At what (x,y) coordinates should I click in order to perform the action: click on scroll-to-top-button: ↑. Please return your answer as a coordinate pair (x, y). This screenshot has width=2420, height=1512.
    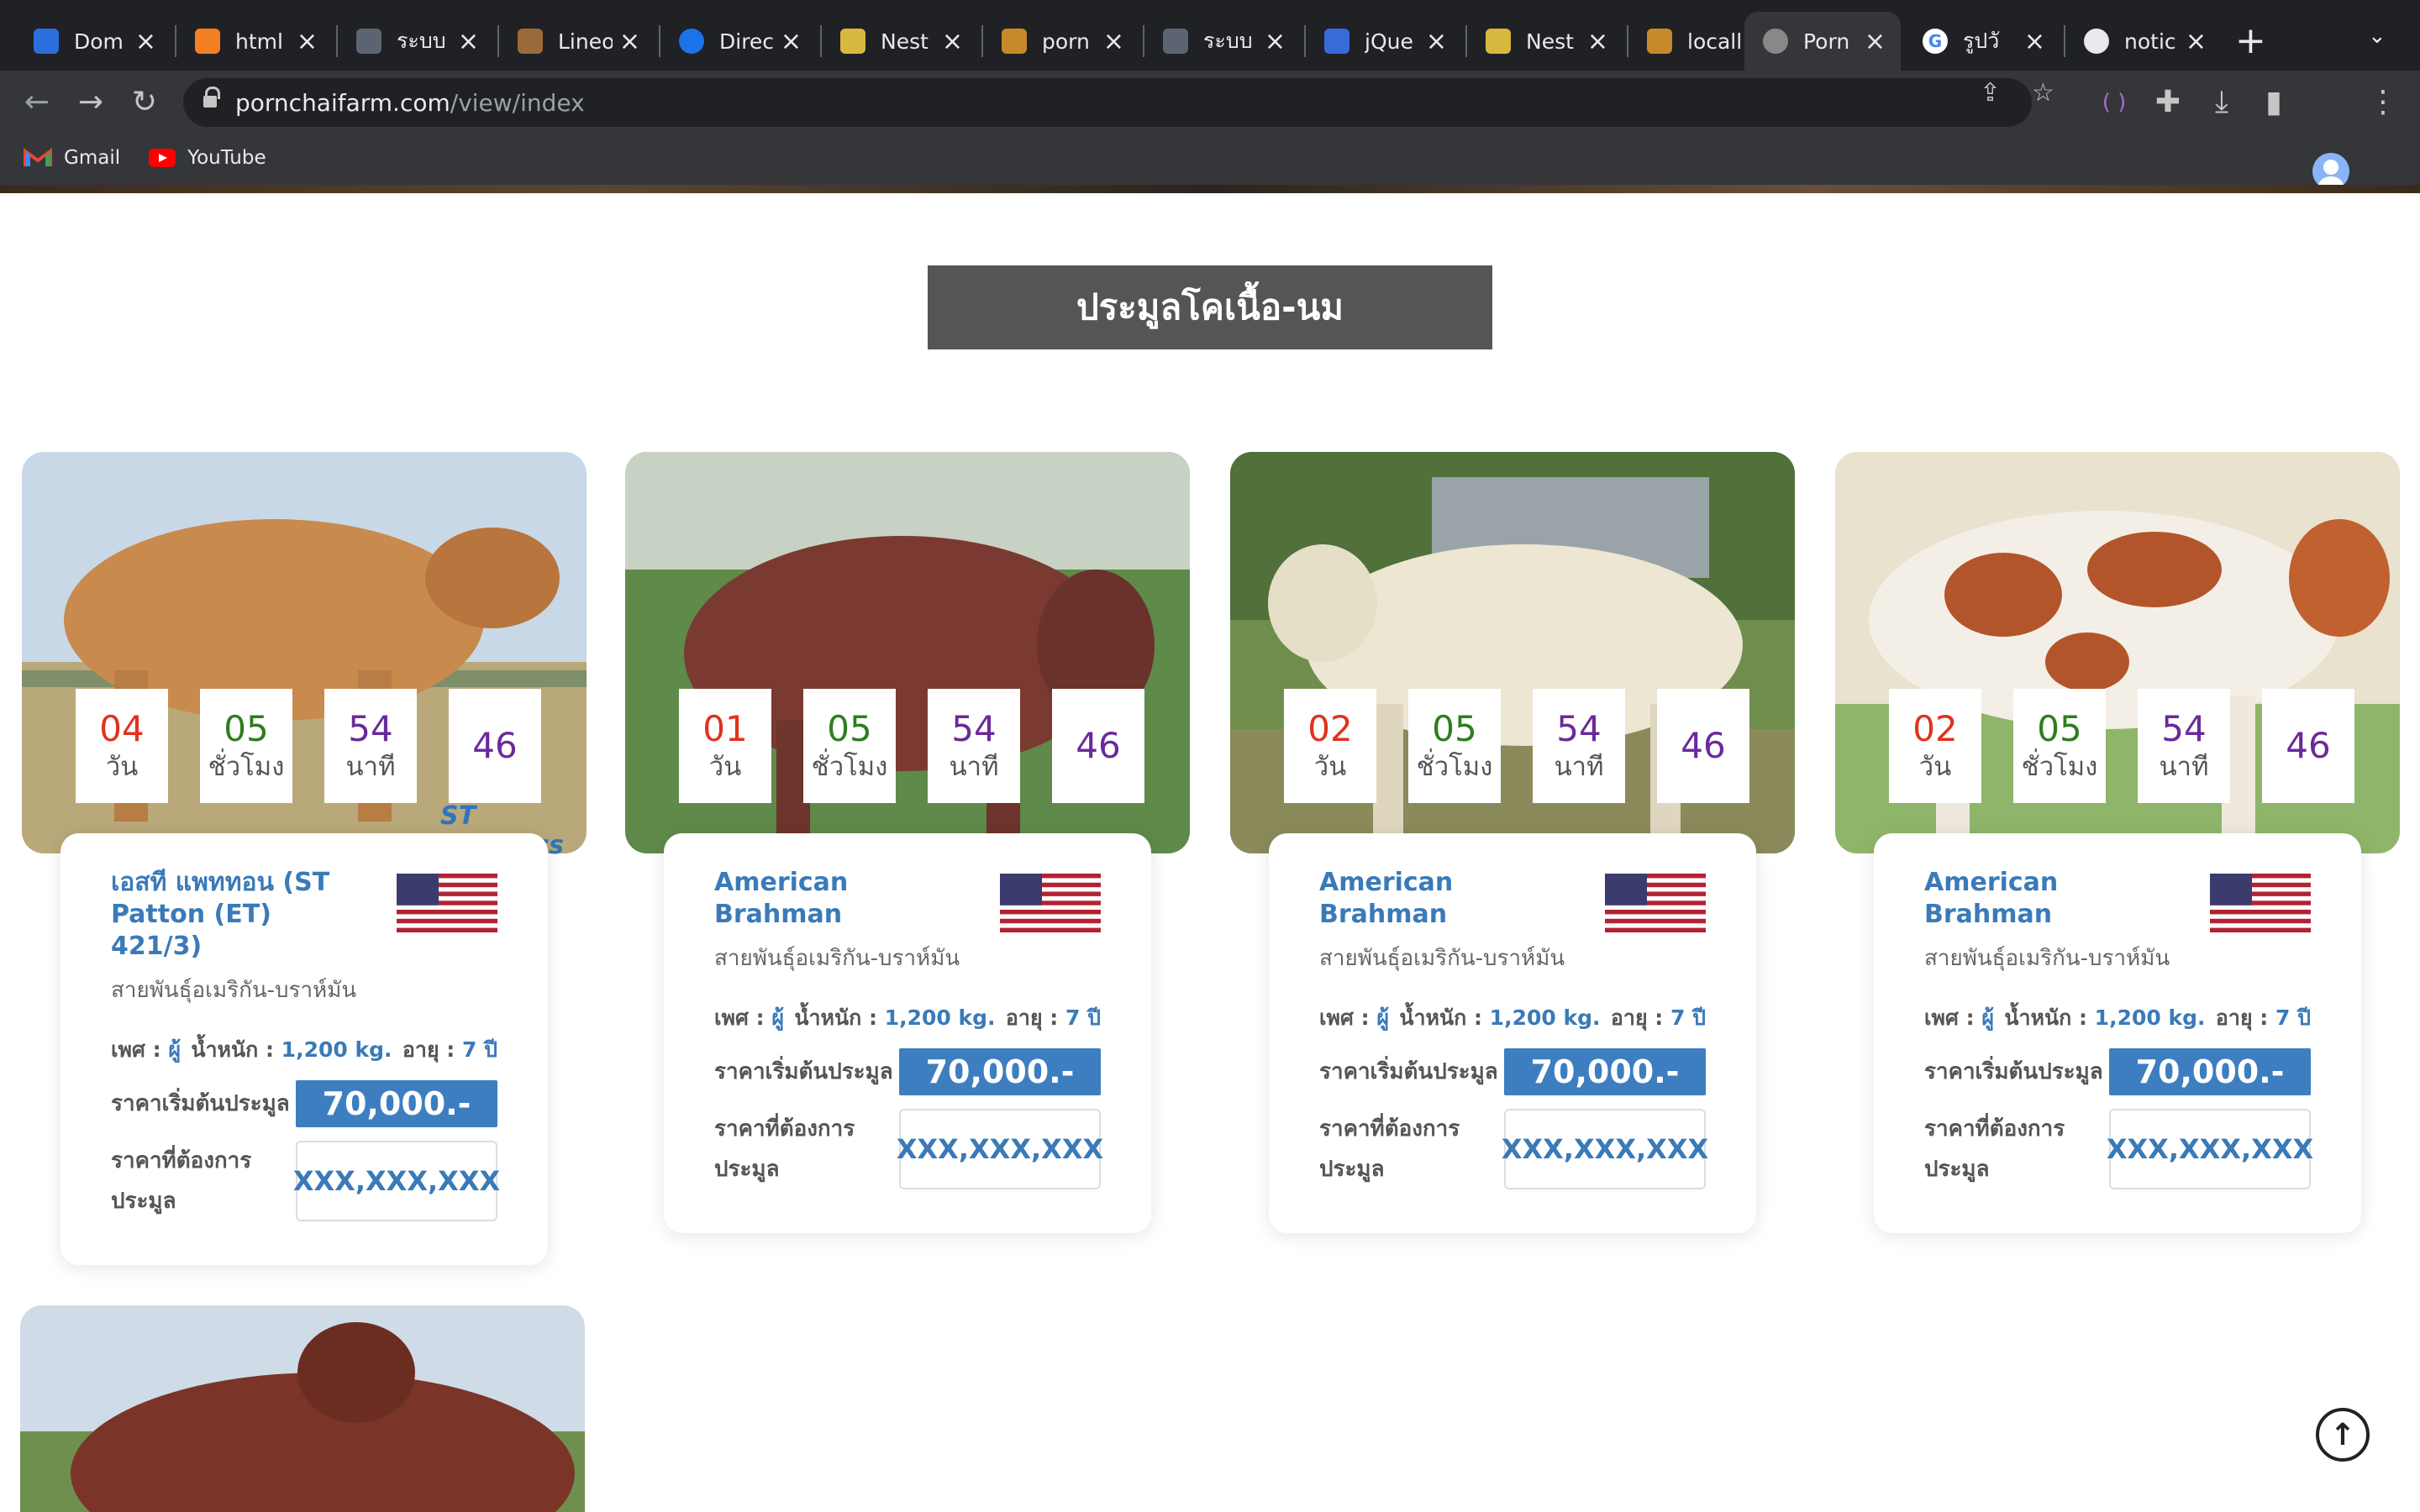
    Looking at the image, I should click on (2343, 1435).